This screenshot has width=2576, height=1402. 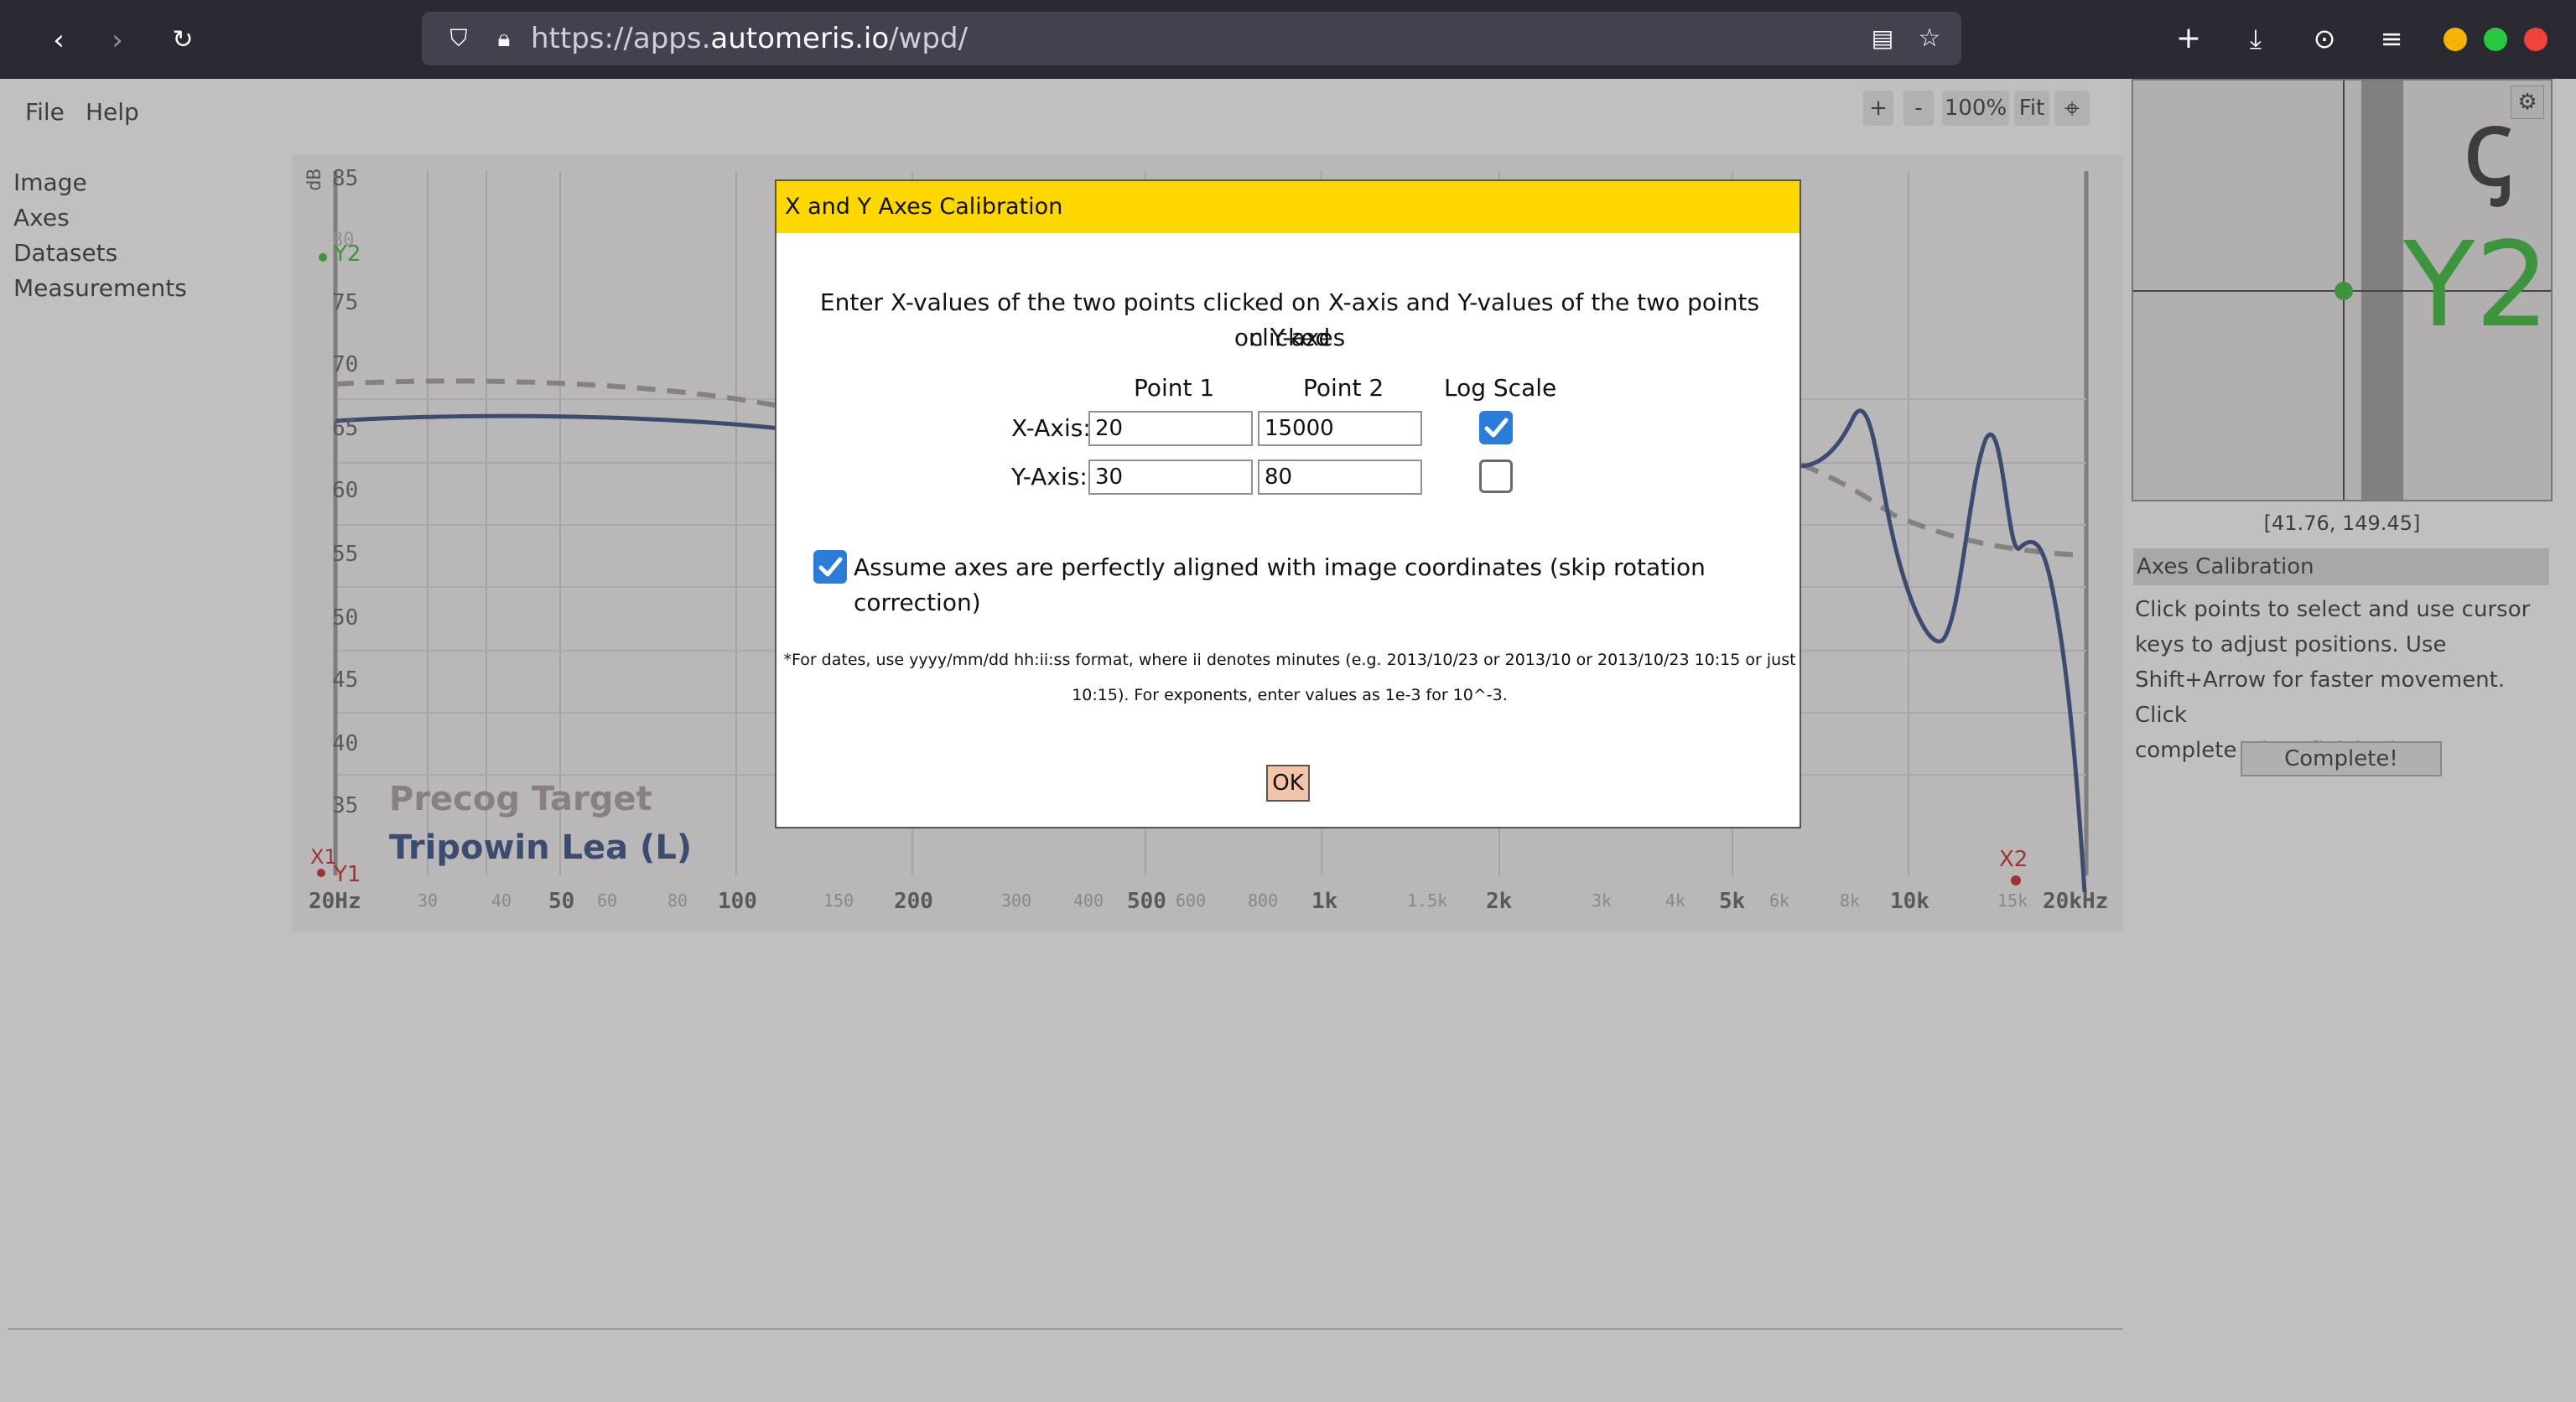 What do you see at coordinates (459, 38) in the screenshot?
I see `shield-icon: ⛉` at bounding box center [459, 38].